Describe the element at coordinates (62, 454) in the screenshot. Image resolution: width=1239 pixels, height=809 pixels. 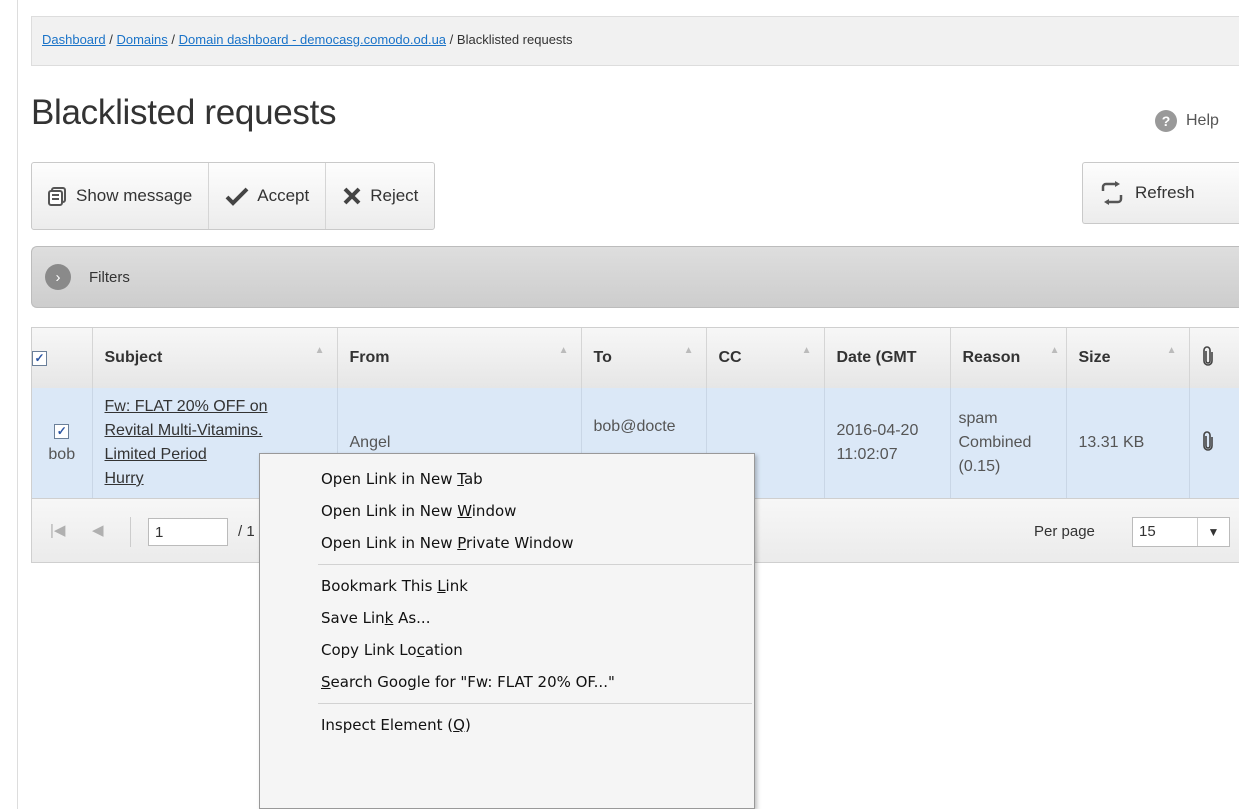
I see `row-user: bob` at that location.